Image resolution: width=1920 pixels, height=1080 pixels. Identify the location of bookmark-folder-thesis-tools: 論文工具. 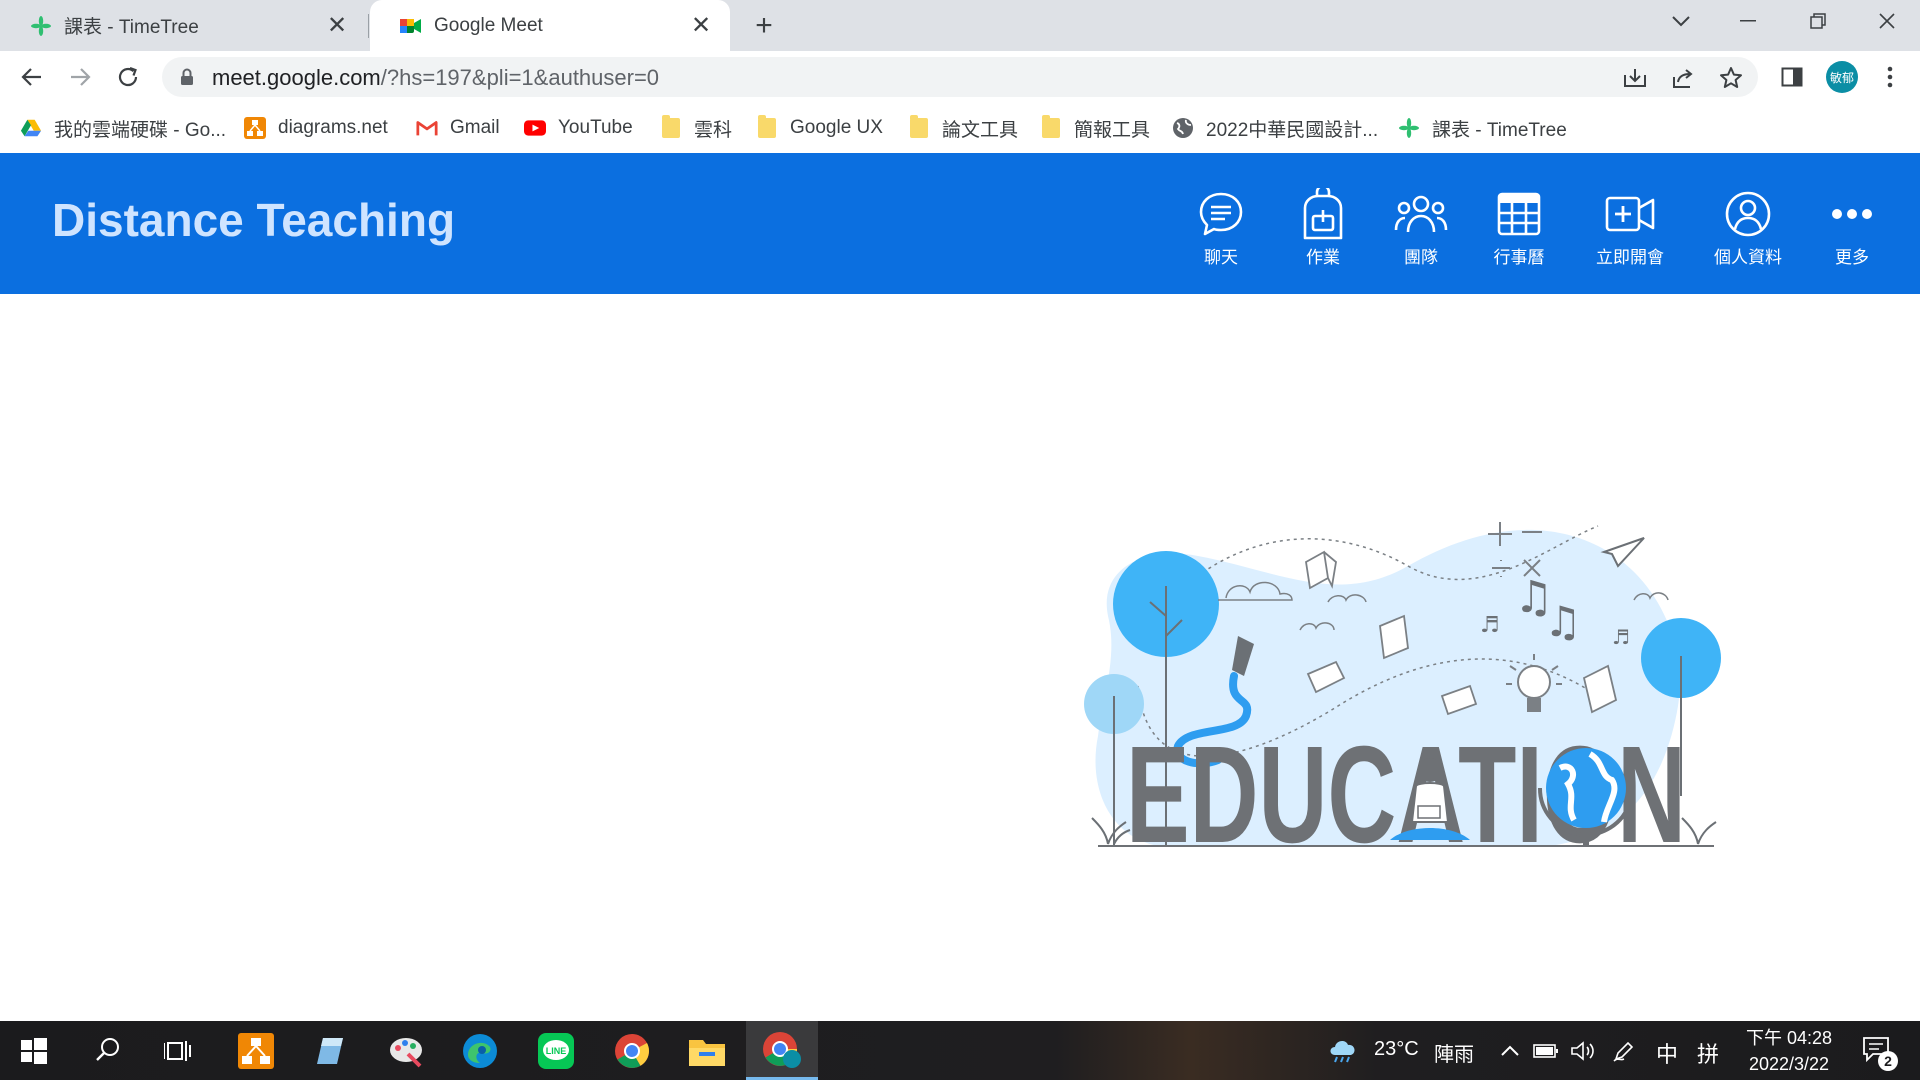
(963, 128).